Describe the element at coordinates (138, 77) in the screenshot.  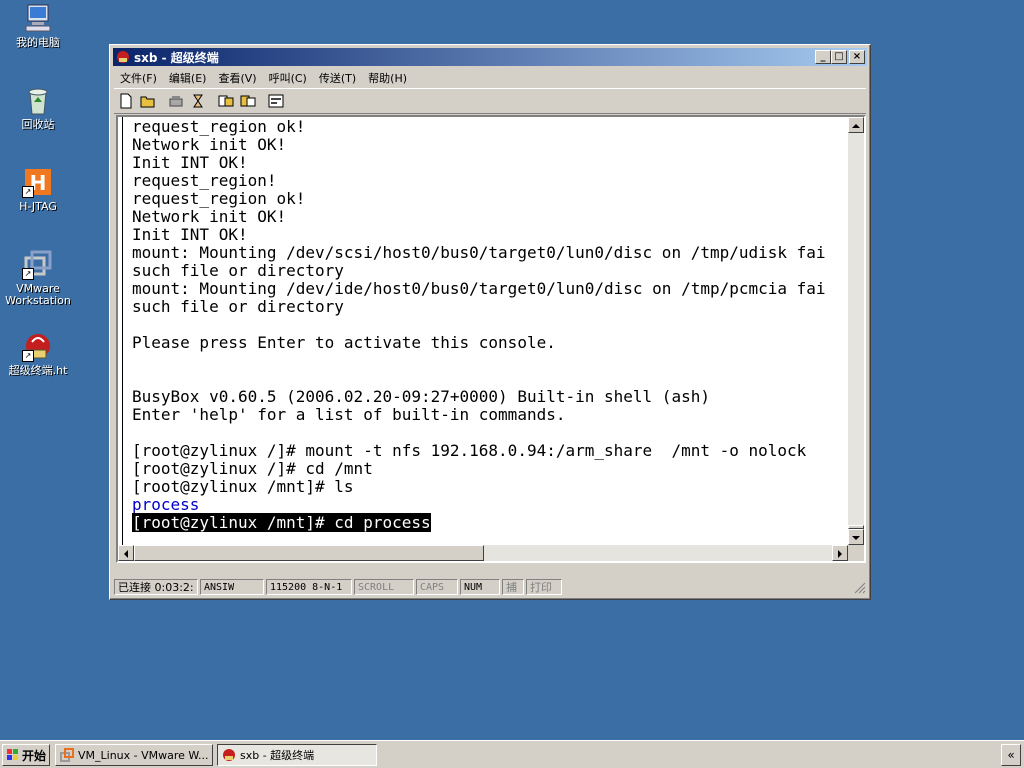
I see `menu-file: 文件(F)` at that location.